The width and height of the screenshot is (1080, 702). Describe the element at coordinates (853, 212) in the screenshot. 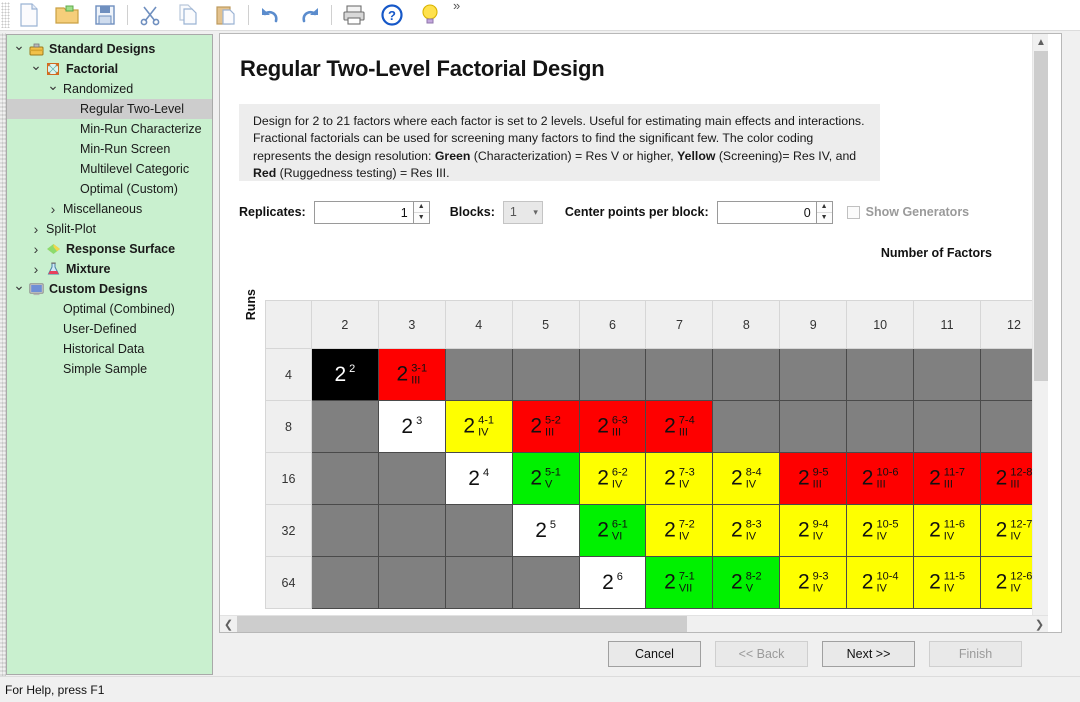

I see `checkbox-box` at that location.